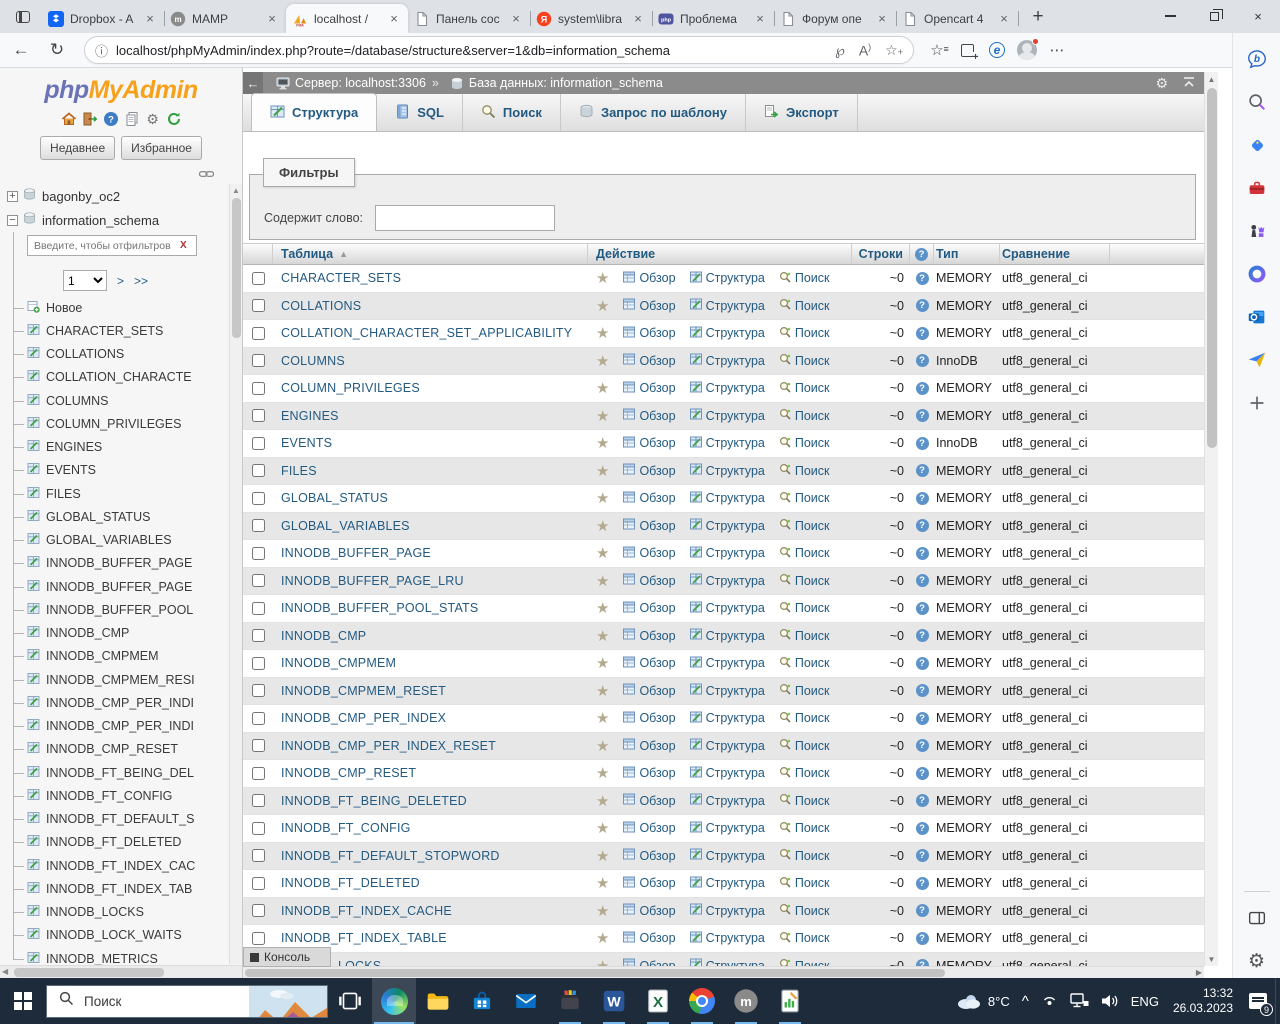 This screenshot has height=1024, width=1280. I want to click on chart-doc-app-icon, so click(790, 1001).